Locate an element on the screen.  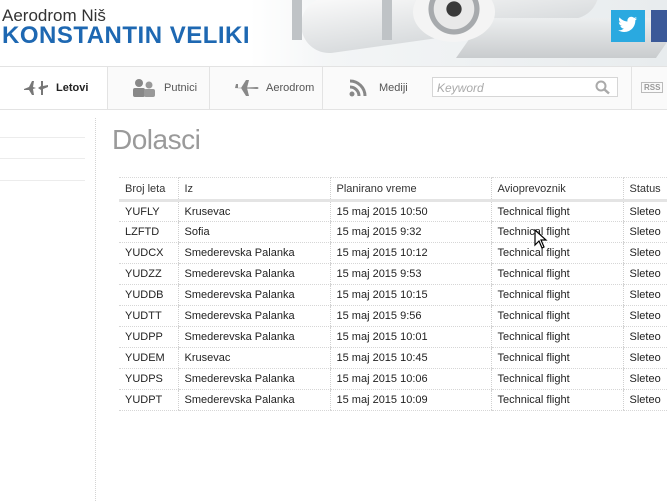
flight-number-cell: YUDPP is located at coordinates (148, 337).